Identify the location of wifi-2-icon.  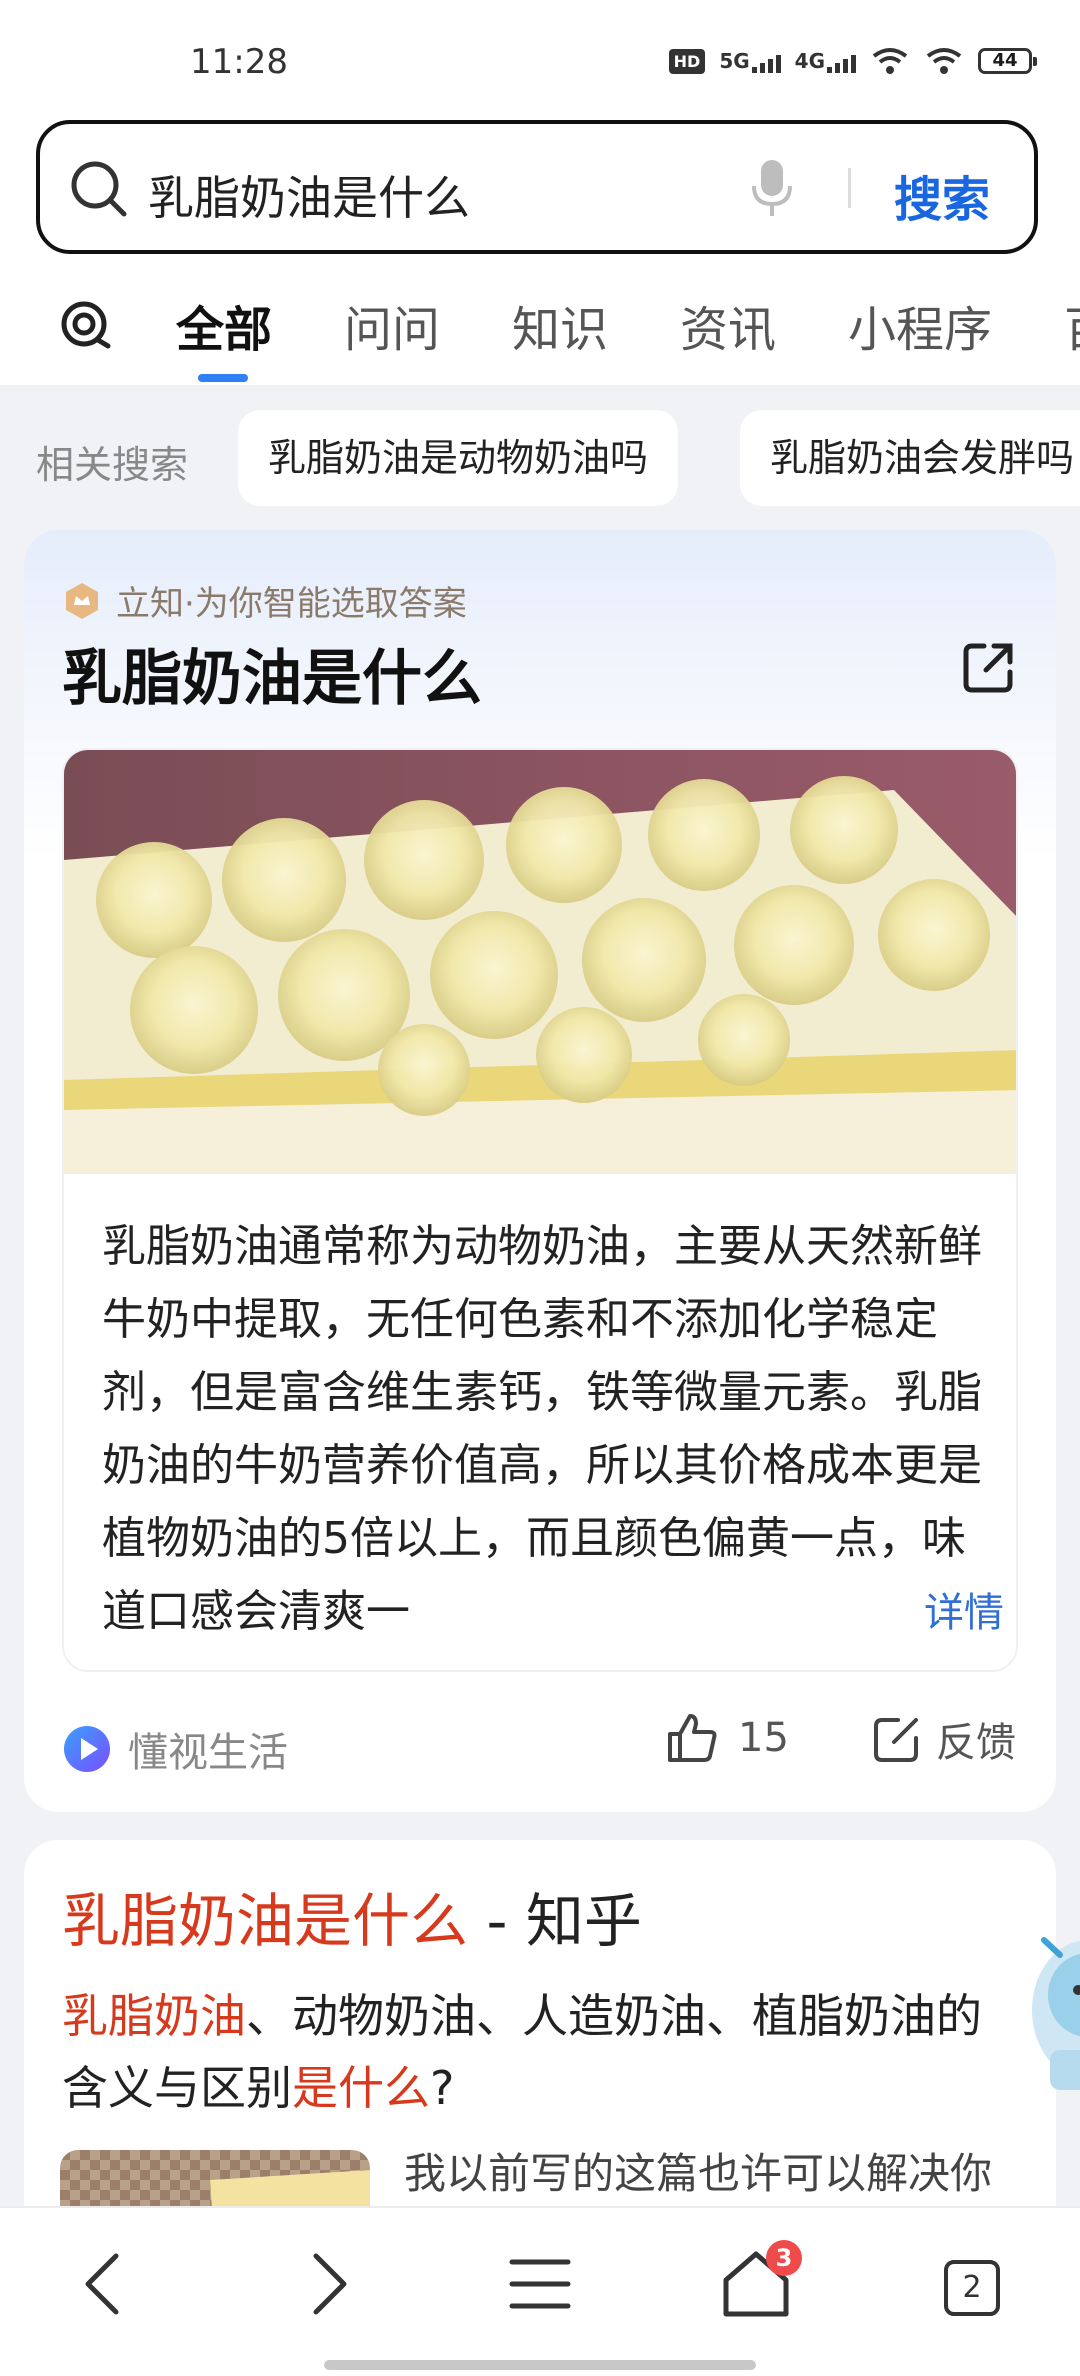
(944, 61).